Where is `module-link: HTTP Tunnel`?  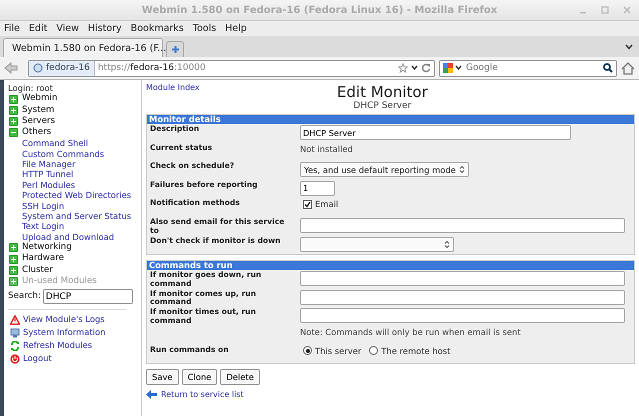 module-link: HTTP Tunnel is located at coordinates (81, 174).